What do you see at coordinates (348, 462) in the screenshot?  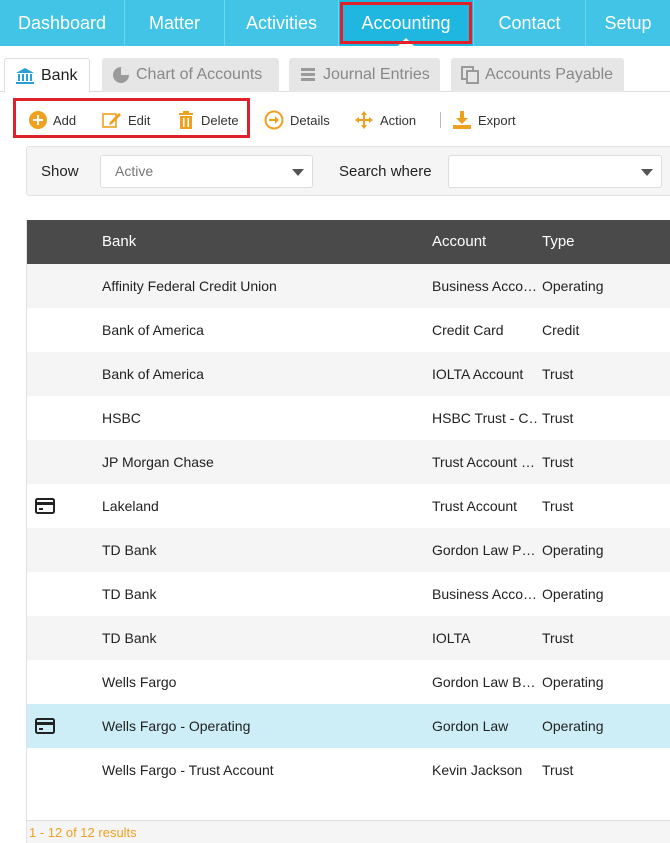 I see `table-row: JP Morgan Chase Trust Account … Trust` at bounding box center [348, 462].